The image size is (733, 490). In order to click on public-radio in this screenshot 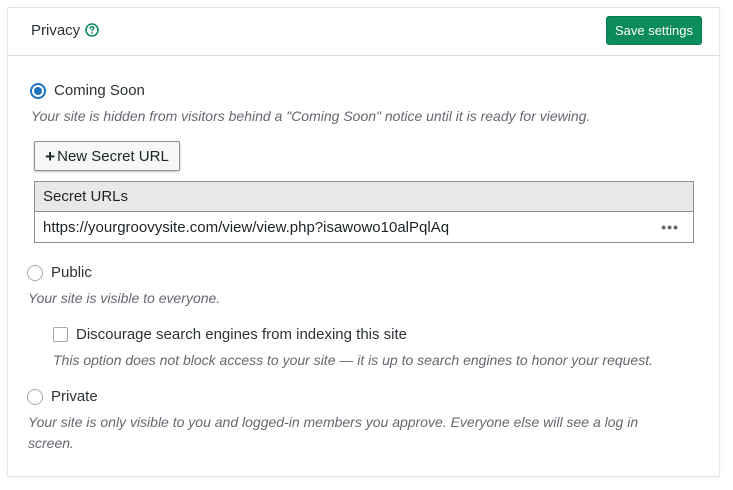, I will do `click(35, 272)`.